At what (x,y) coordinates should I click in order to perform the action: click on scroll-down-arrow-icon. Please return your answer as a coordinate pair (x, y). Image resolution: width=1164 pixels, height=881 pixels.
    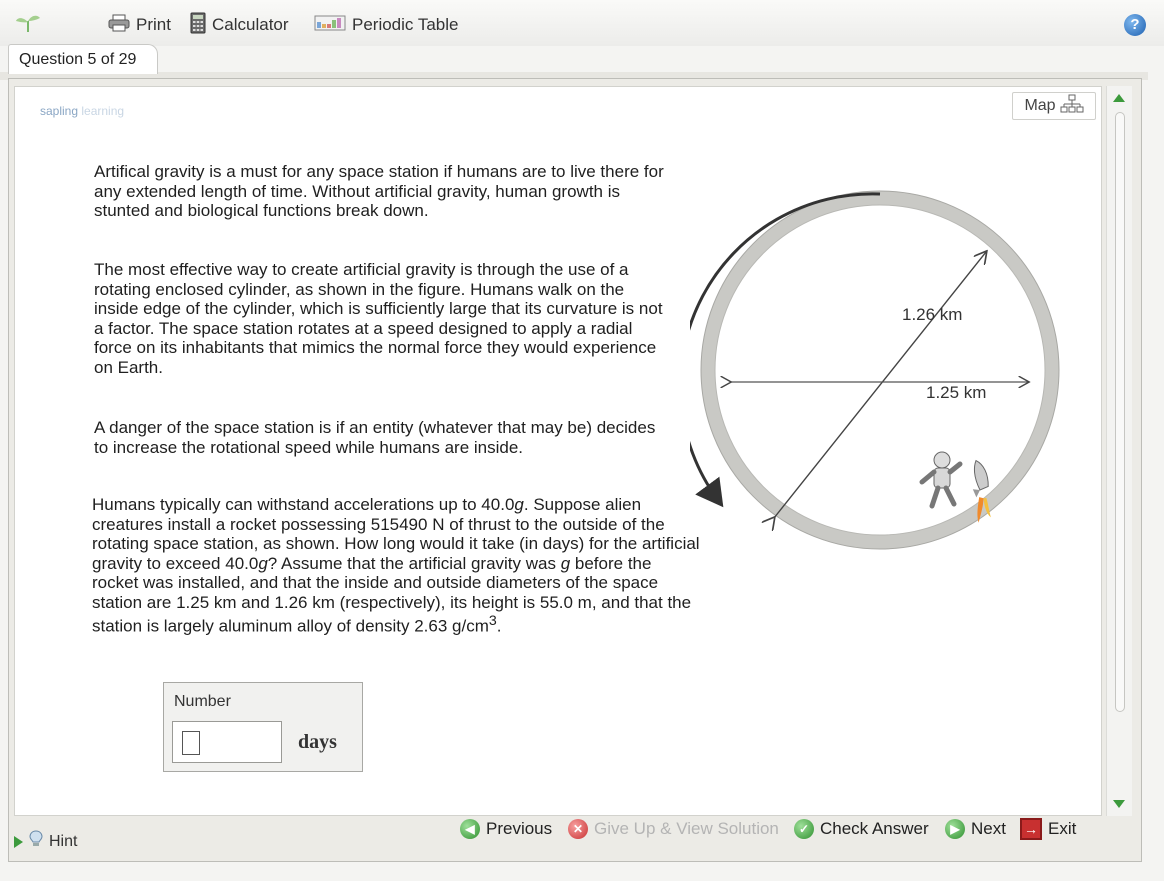
    Looking at the image, I should click on (1119, 804).